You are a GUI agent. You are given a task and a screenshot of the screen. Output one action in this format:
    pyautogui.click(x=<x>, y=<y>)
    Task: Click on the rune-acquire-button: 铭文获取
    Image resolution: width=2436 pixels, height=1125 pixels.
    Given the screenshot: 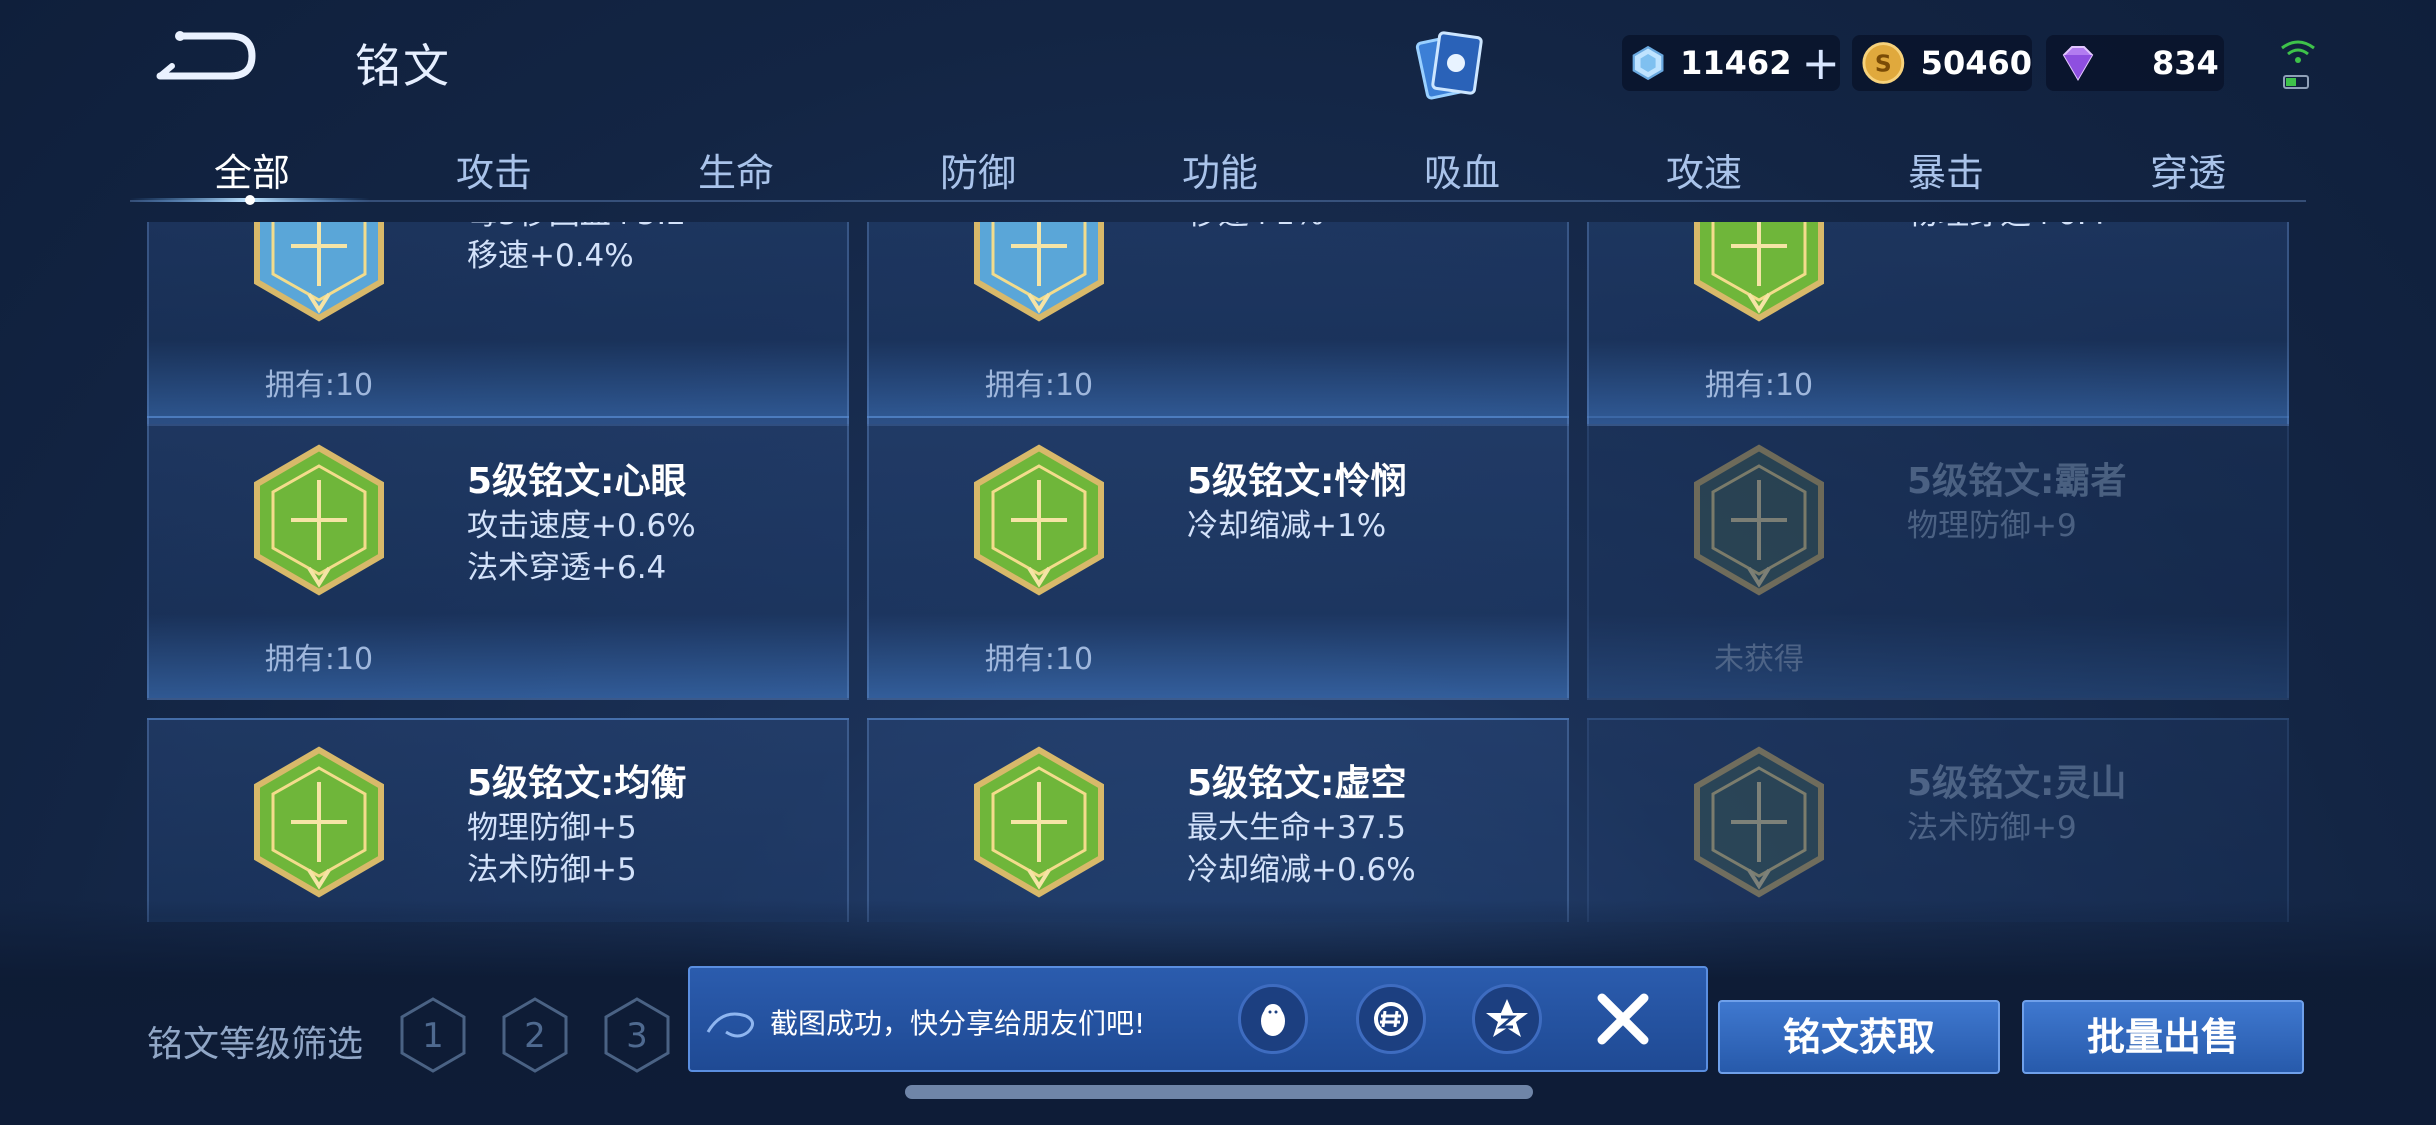 What is the action you would take?
    pyautogui.click(x=1859, y=1037)
    